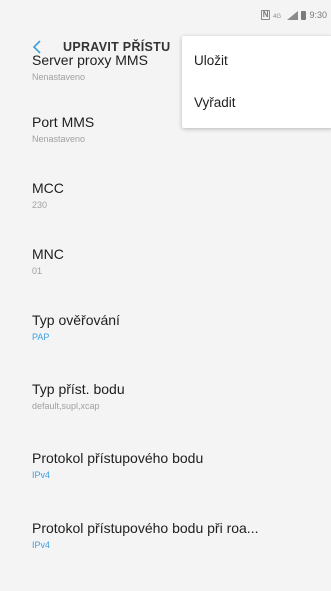 This screenshot has width=331, height=591. I want to click on battery-icon, so click(304, 15).